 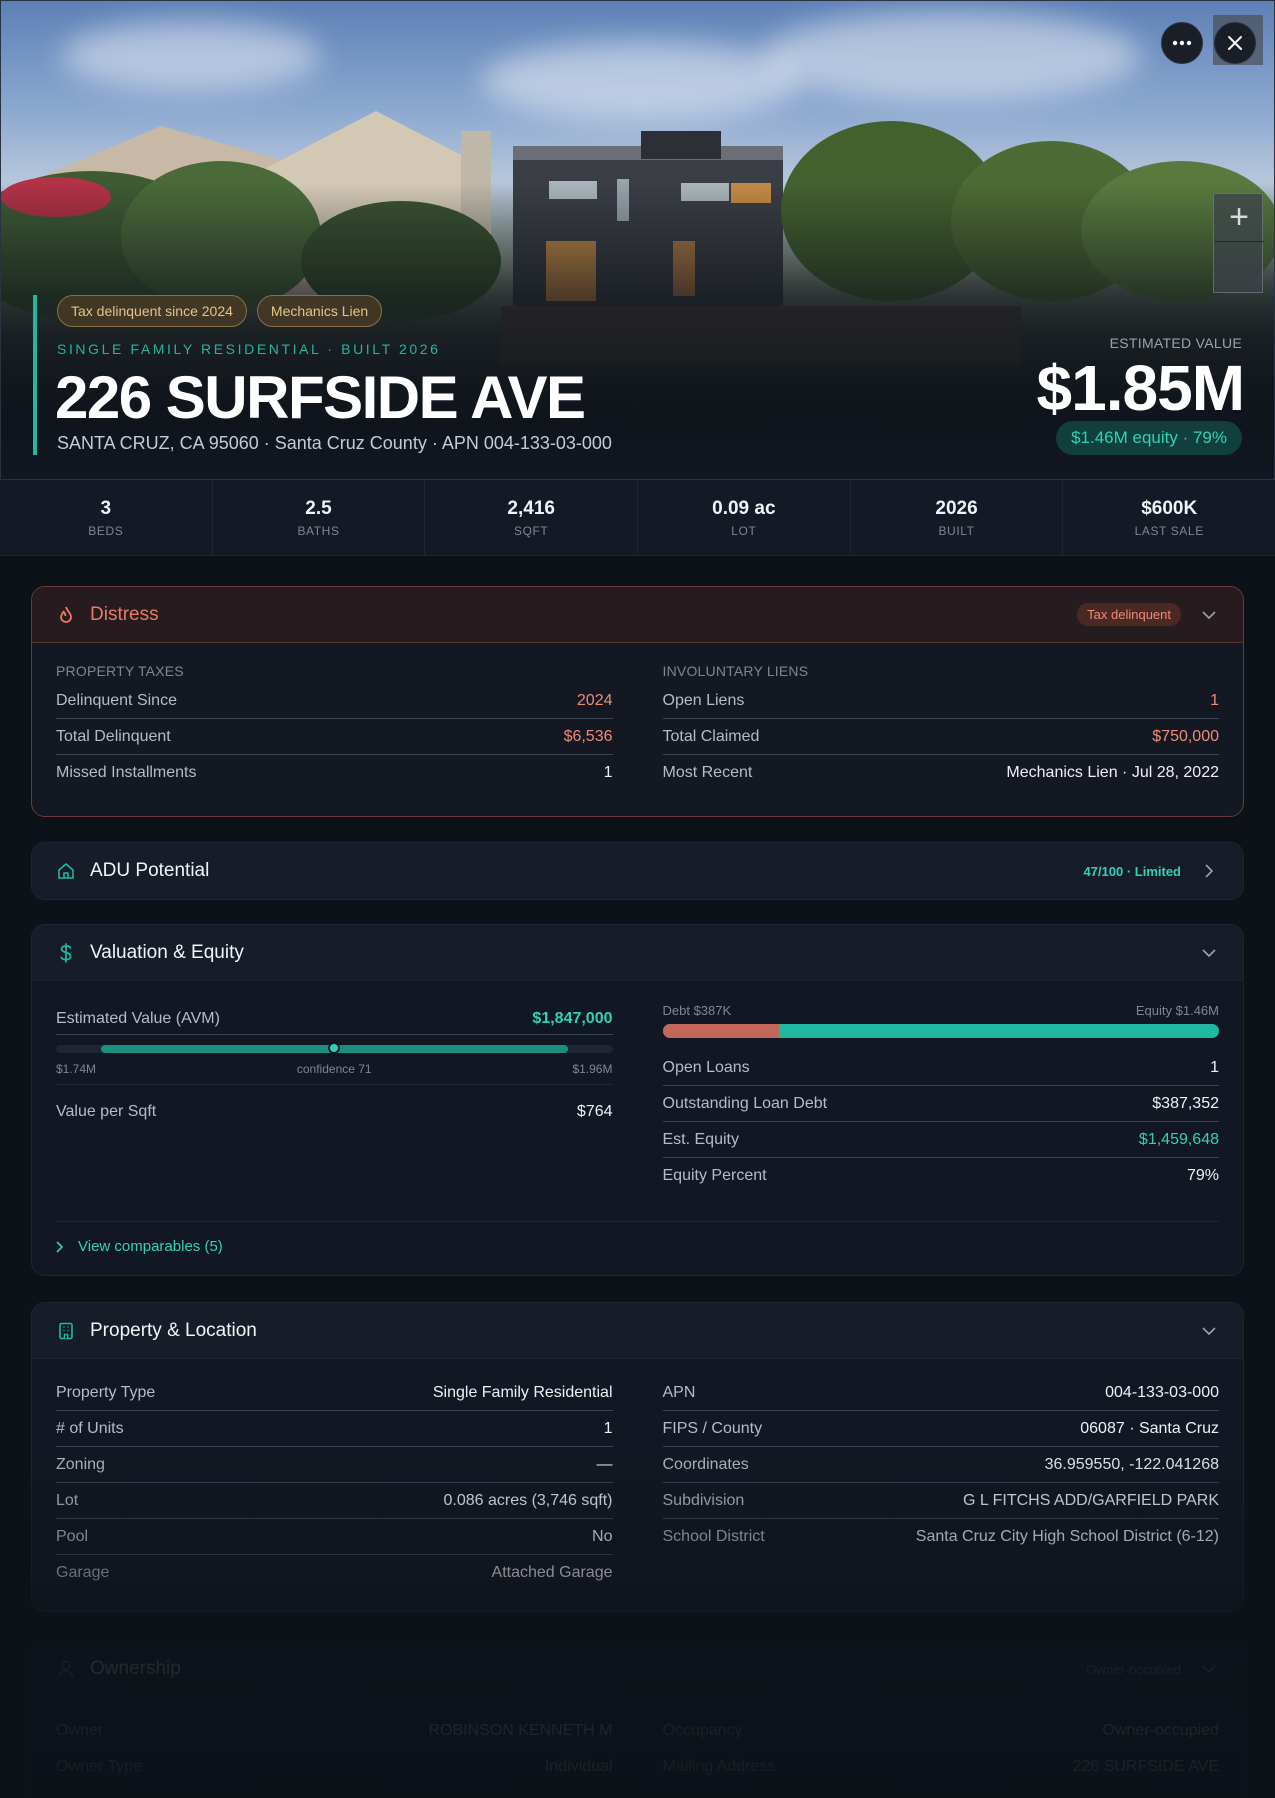 I want to click on section-label: PROPERTY TAXES, so click(x=120, y=671).